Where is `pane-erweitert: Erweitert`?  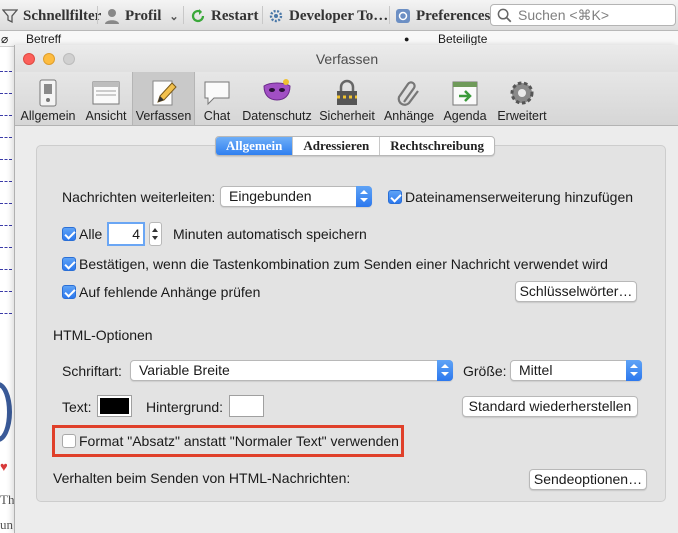
pane-erweitert: Erweitert is located at coordinates (522, 98).